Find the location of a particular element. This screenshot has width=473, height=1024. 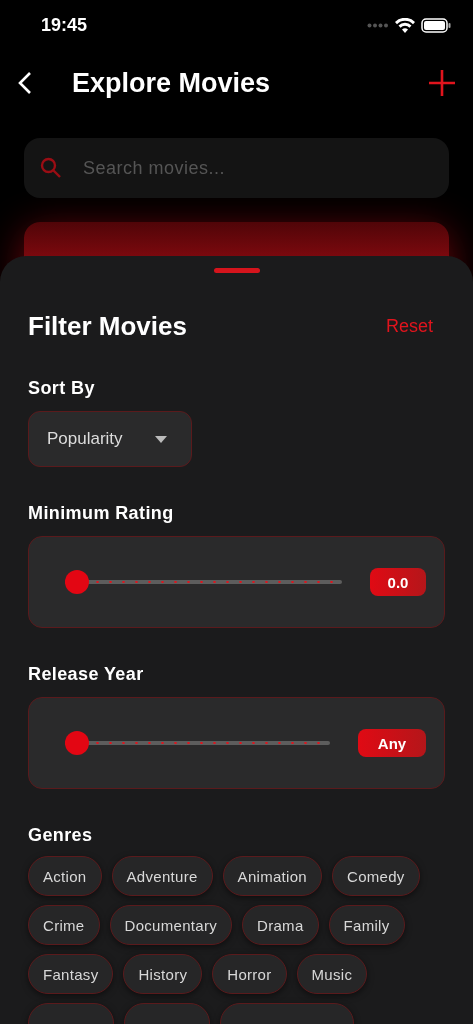

genre-chip: Drama is located at coordinates (280, 925).